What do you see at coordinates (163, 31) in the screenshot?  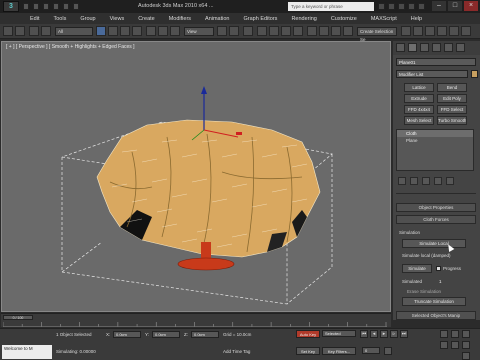 I see `select-rotate-icon` at bounding box center [163, 31].